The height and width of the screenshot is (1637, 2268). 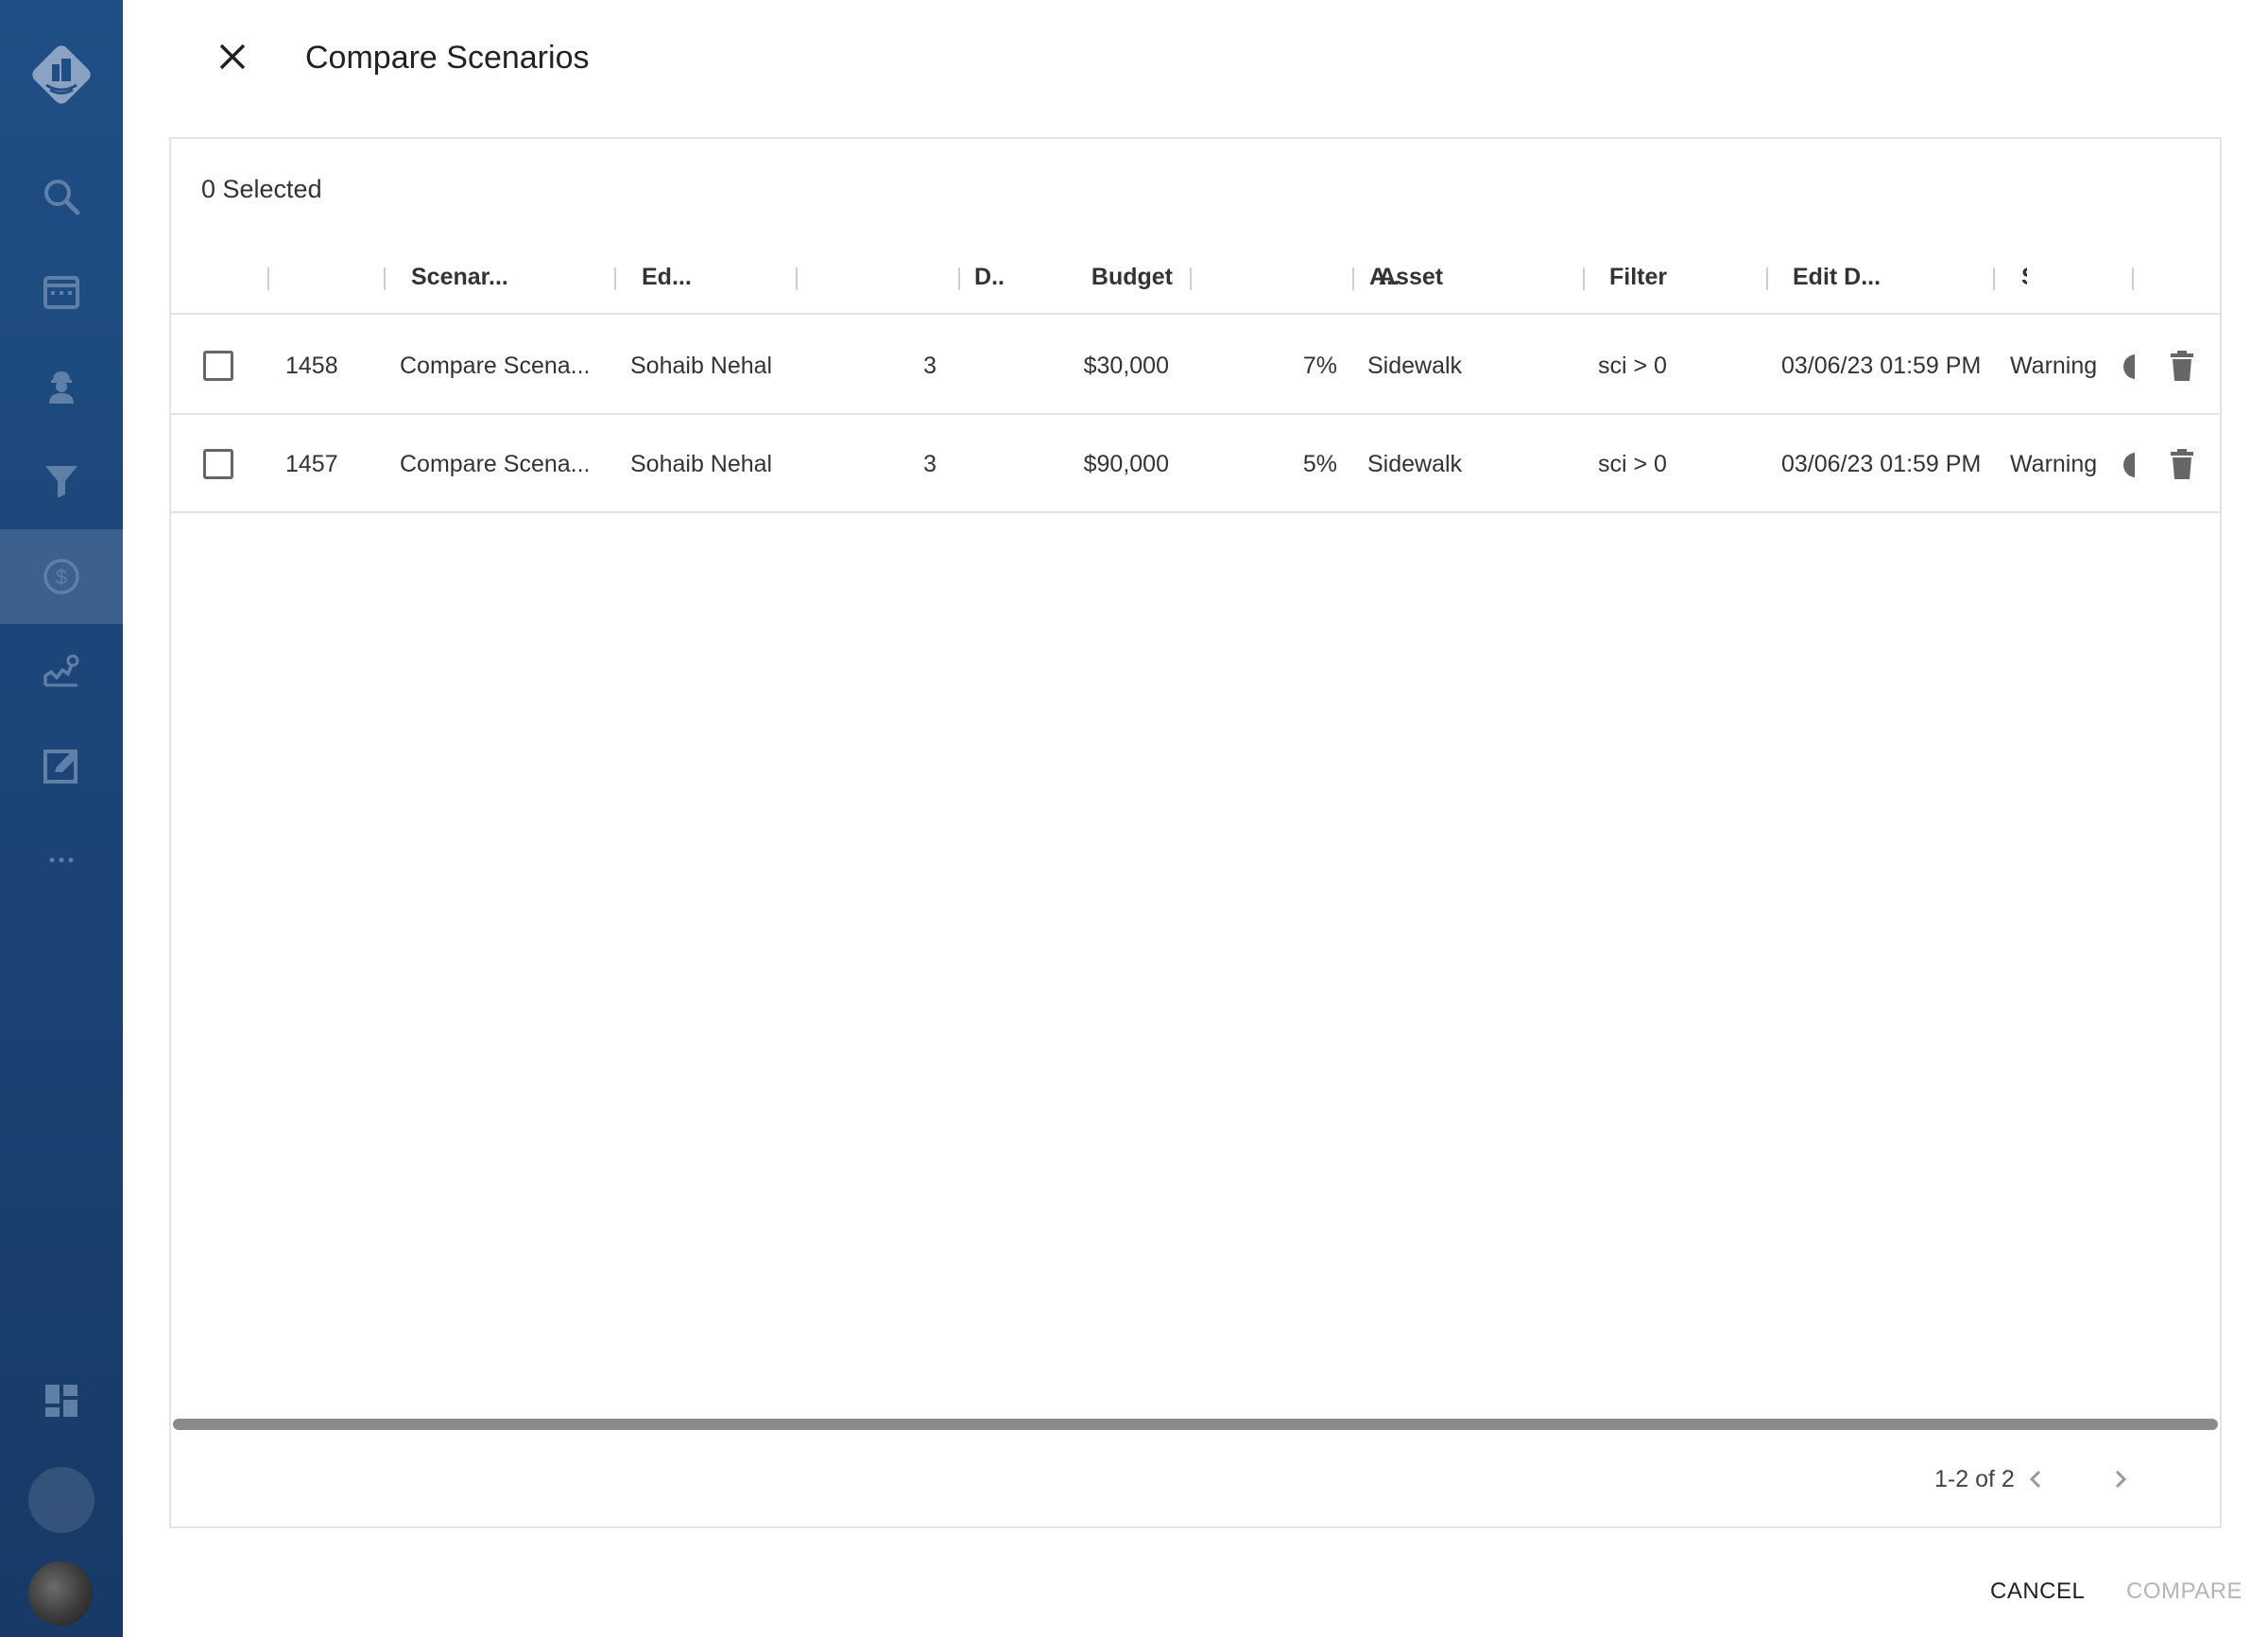 I want to click on edit-icon, so click(x=60, y=767).